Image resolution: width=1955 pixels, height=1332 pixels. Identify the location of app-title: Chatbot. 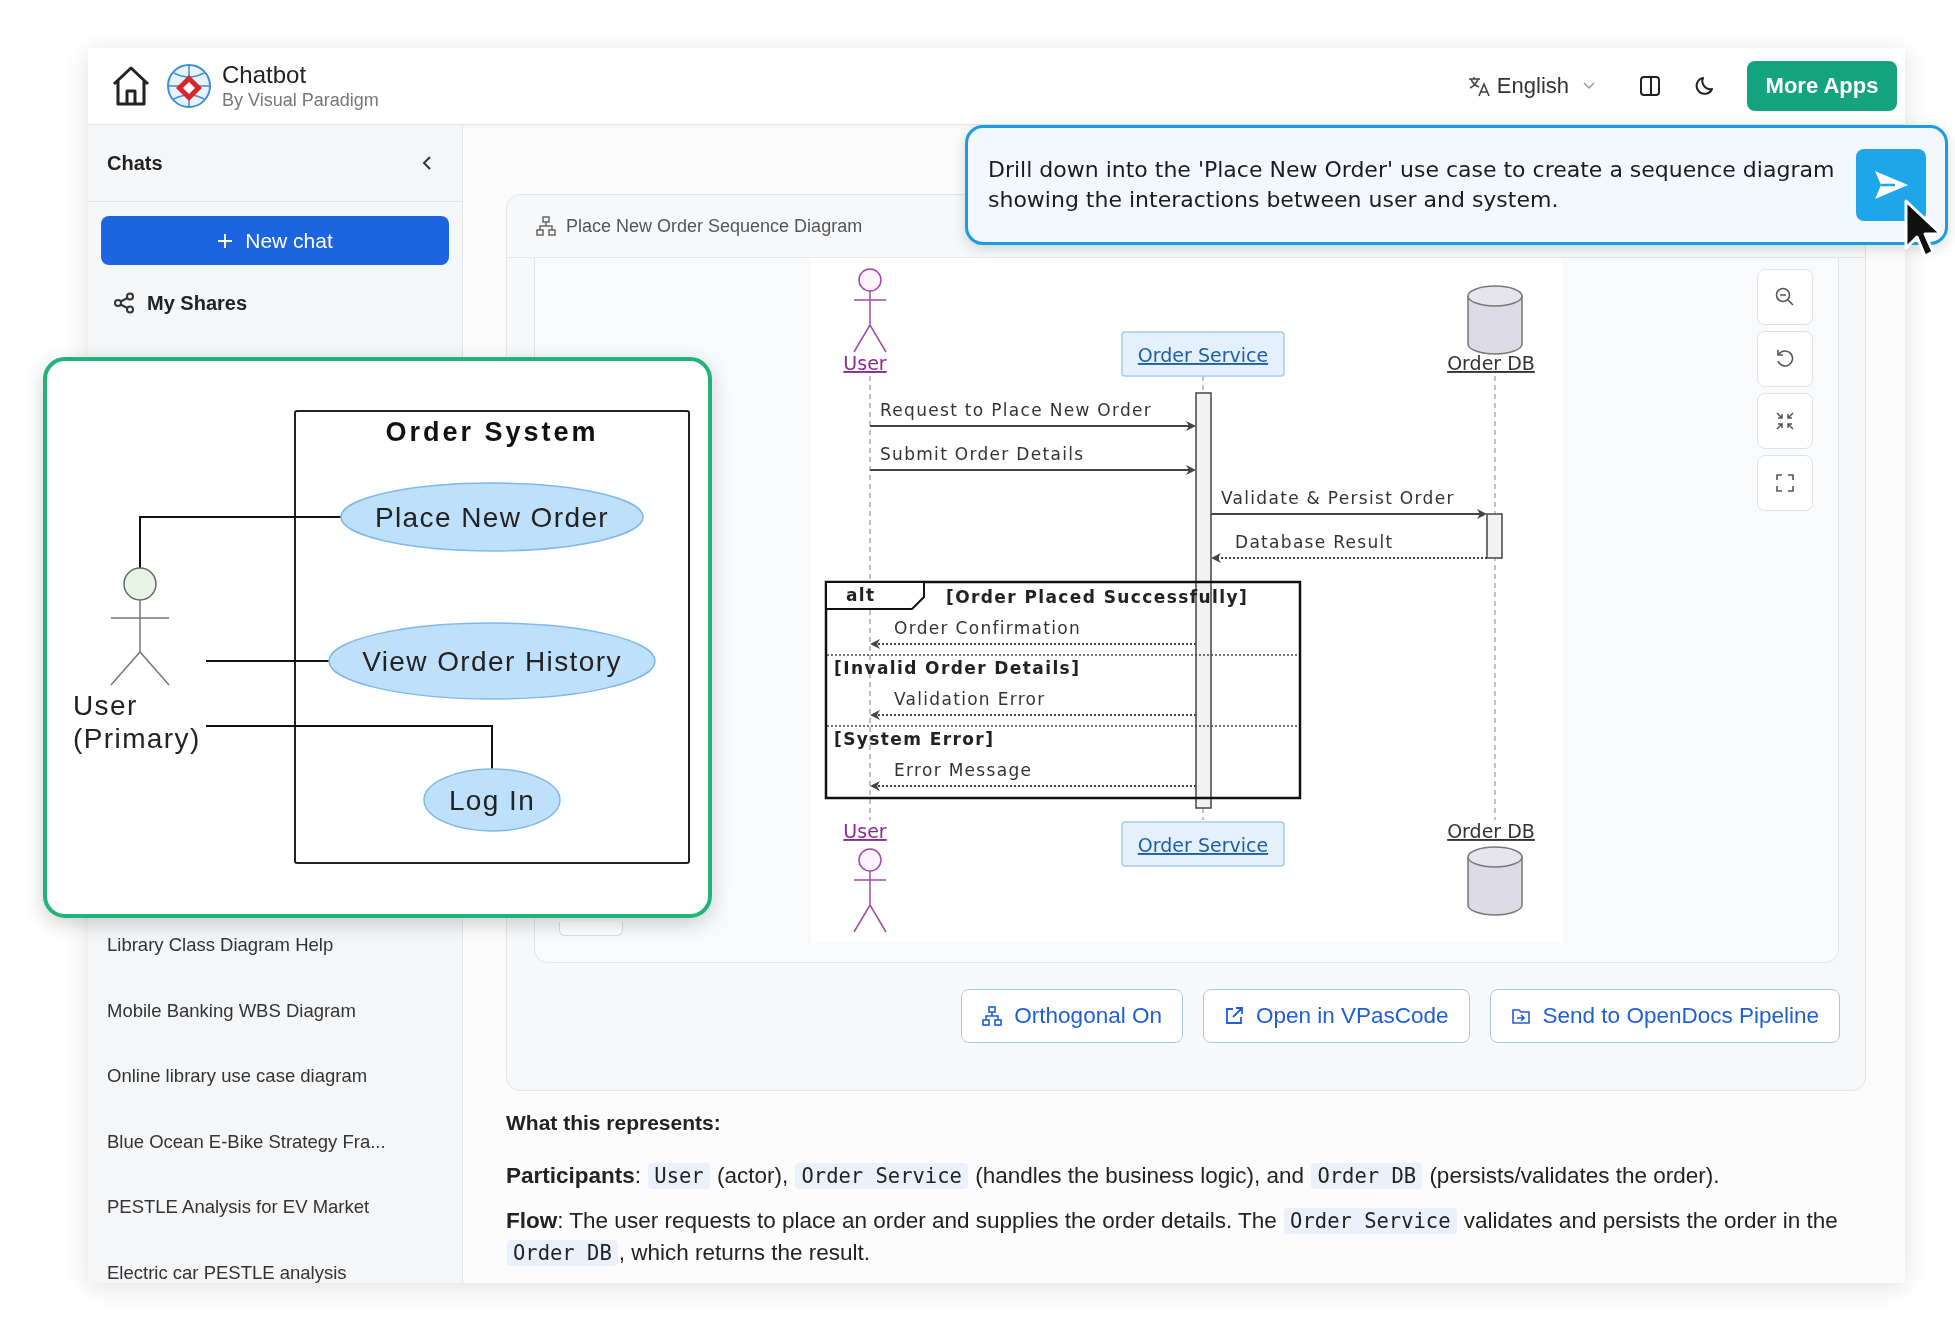
(265, 75).